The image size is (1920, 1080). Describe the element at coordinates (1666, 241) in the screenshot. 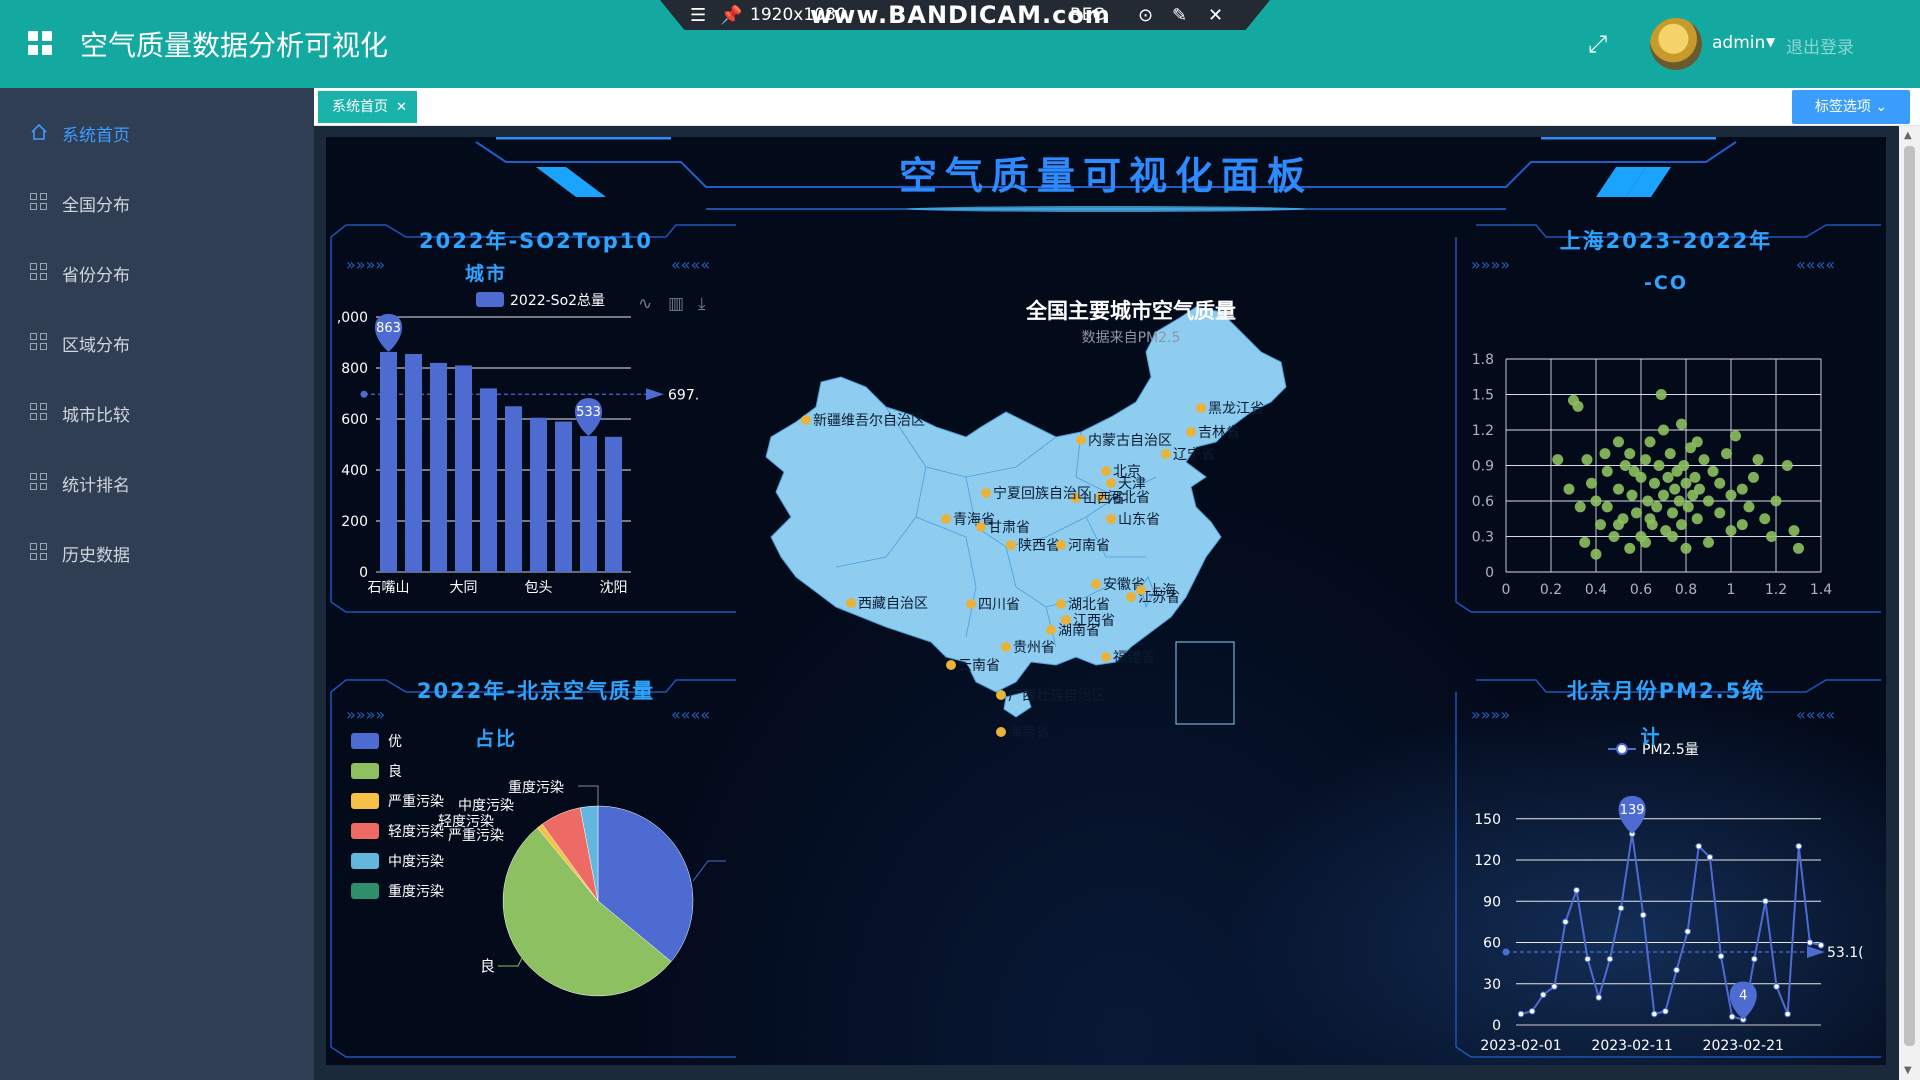

I see `co-title: 上海2023-2022年` at that location.